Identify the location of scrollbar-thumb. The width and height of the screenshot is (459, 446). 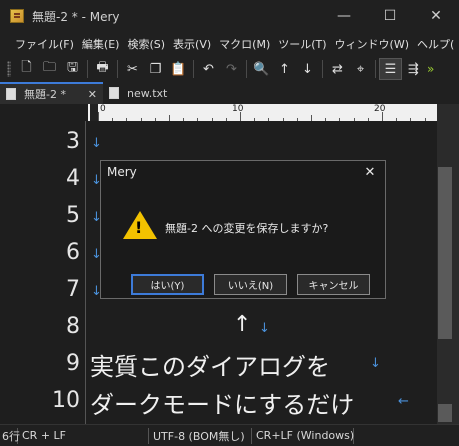
(445, 253).